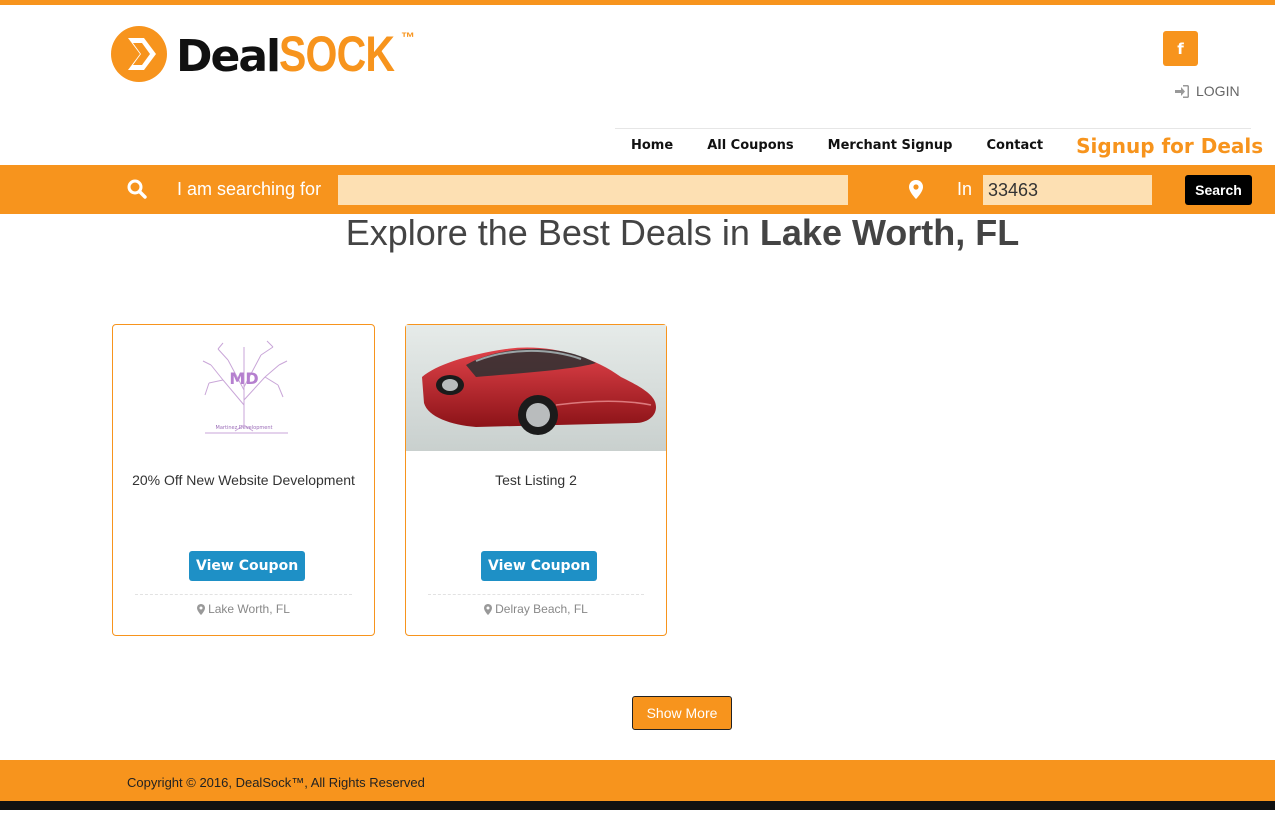 This screenshot has height=814, width=1275. I want to click on logo-wordmark: DealSOCK, so click(298, 54).